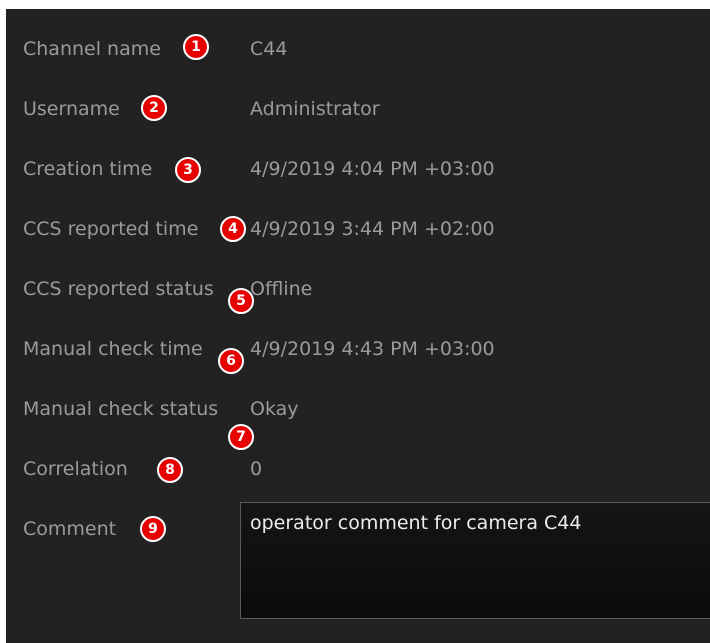  I want to click on callout-badge-2: 2, so click(154, 108).